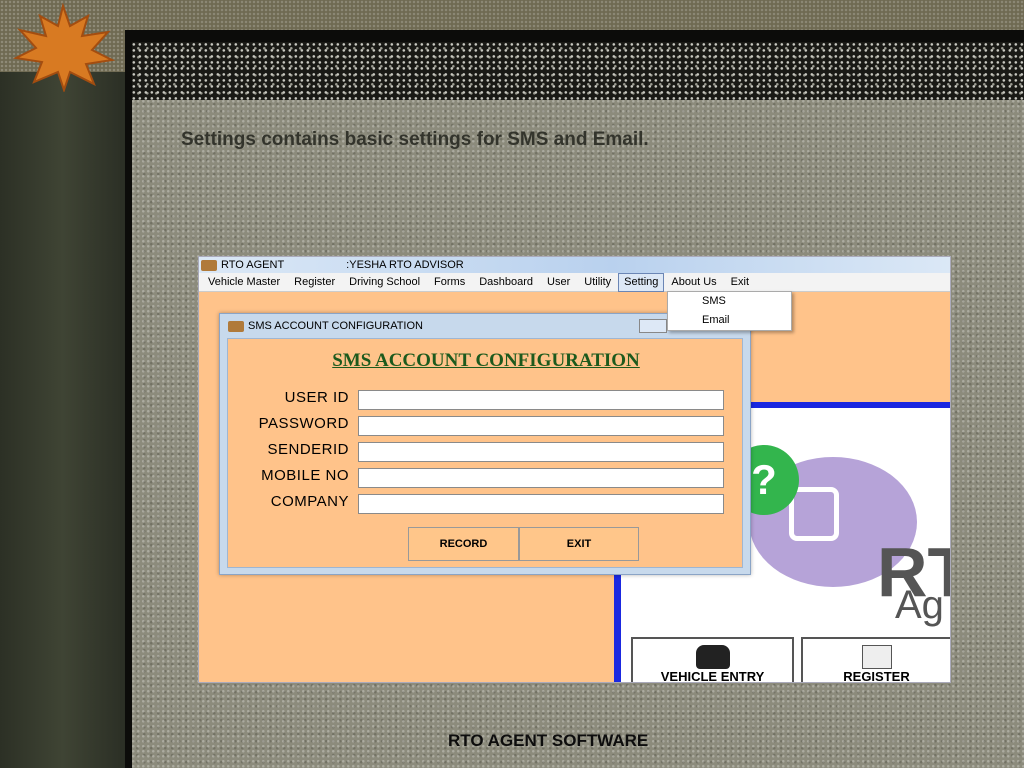  I want to click on register-label: REGISTER, so click(876, 676).